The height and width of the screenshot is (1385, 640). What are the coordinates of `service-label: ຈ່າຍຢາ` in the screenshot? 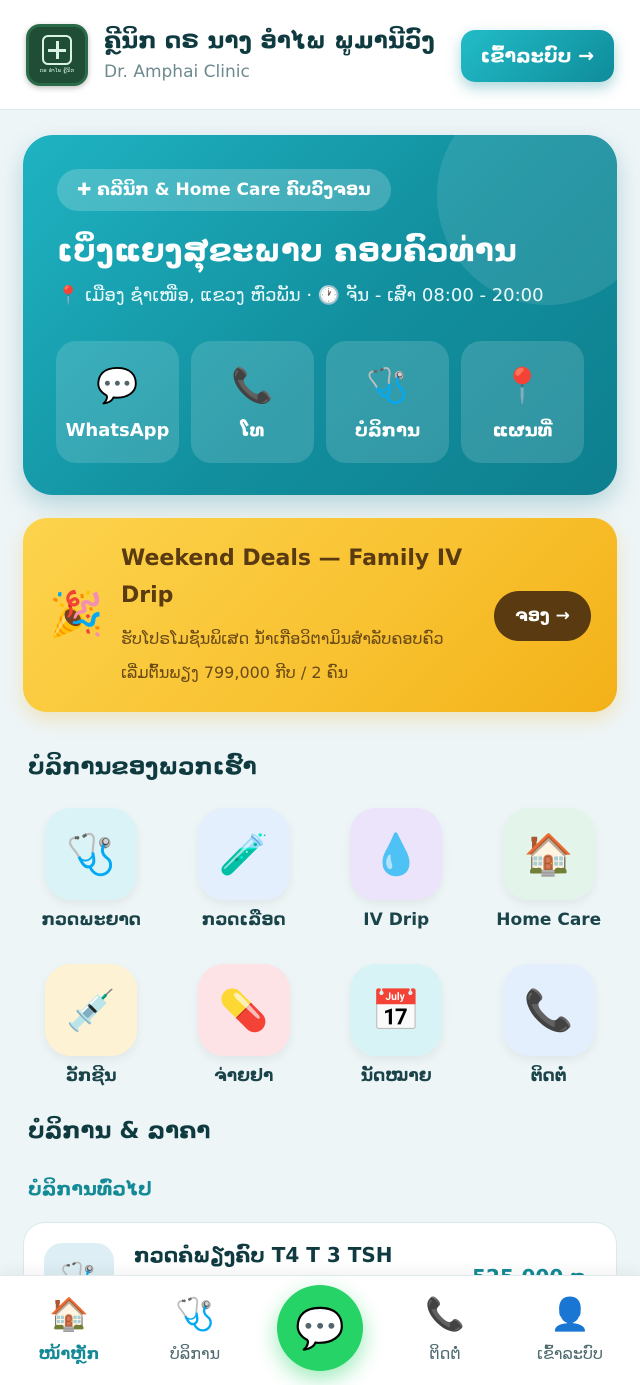 It's located at (244, 1076).